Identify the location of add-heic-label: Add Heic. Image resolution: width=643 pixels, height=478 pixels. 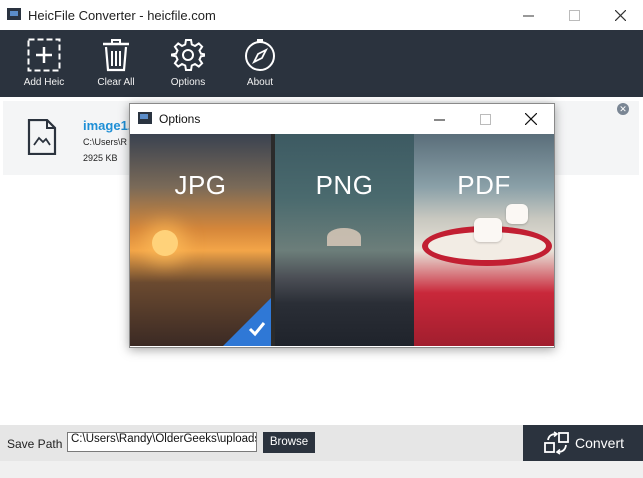
(44, 82).